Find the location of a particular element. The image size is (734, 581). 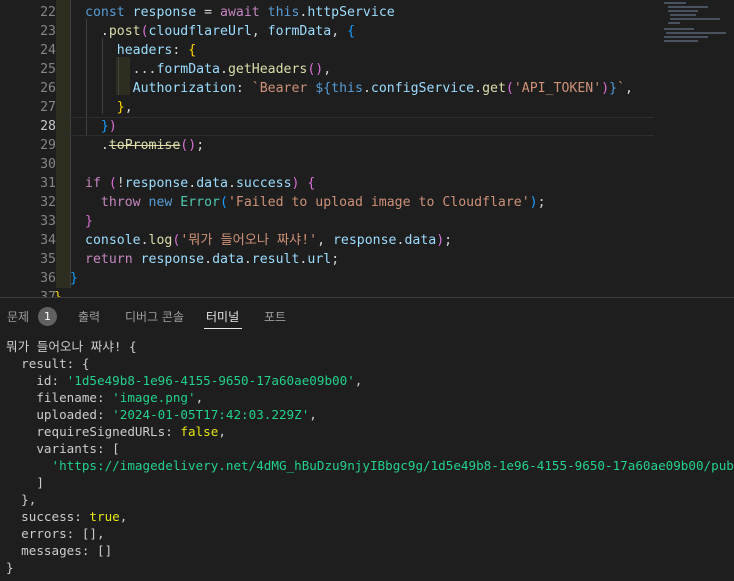

code-text: headers: { is located at coordinates (156, 50).